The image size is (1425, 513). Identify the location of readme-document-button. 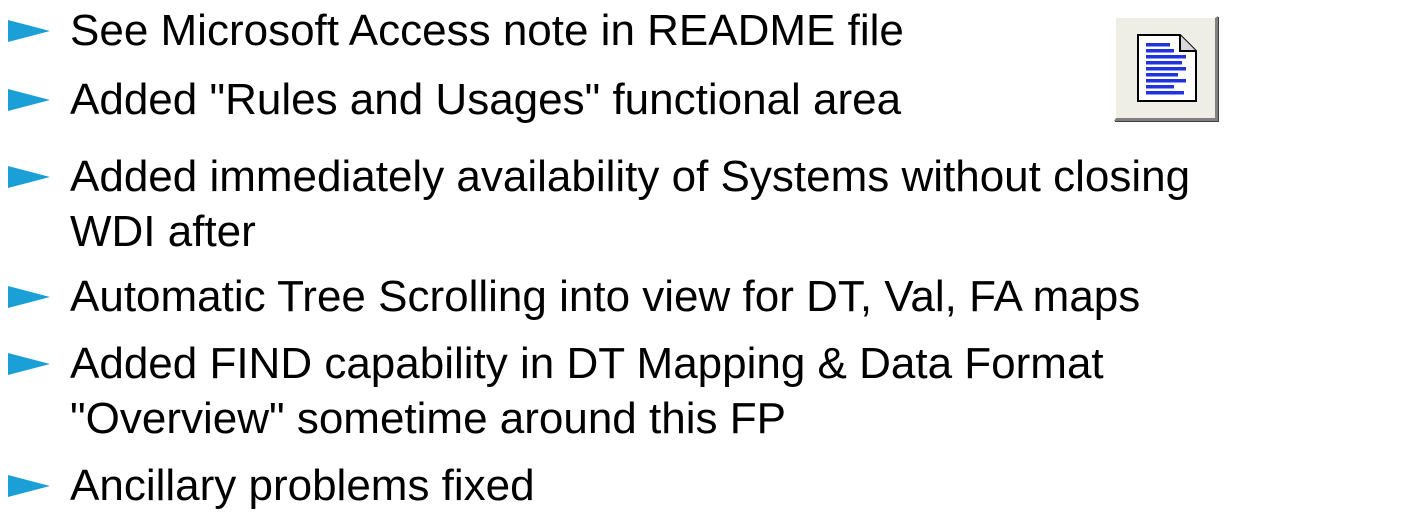
(1166, 68).